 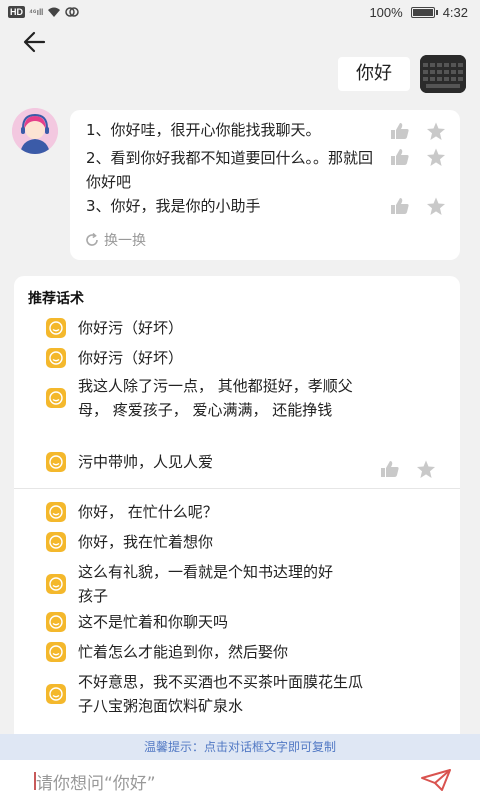 I want to click on suggestion-item: 忙着怎么才能追到你，然后娶你, so click(x=211, y=652).